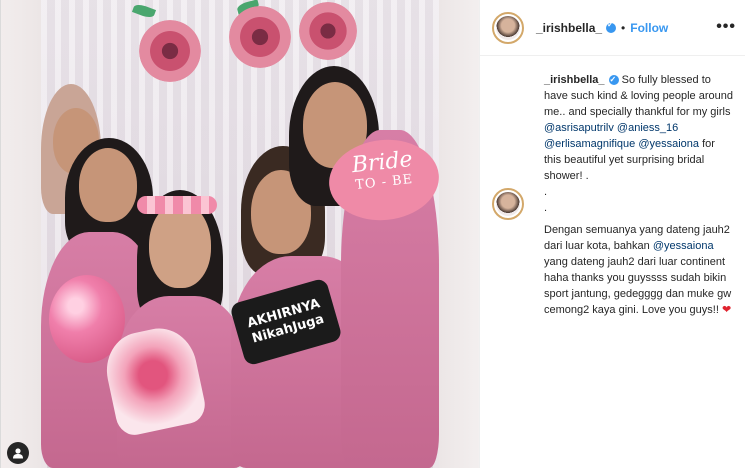  What do you see at coordinates (21, 234) in the screenshot?
I see `photo-margin-left` at bounding box center [21, 234].